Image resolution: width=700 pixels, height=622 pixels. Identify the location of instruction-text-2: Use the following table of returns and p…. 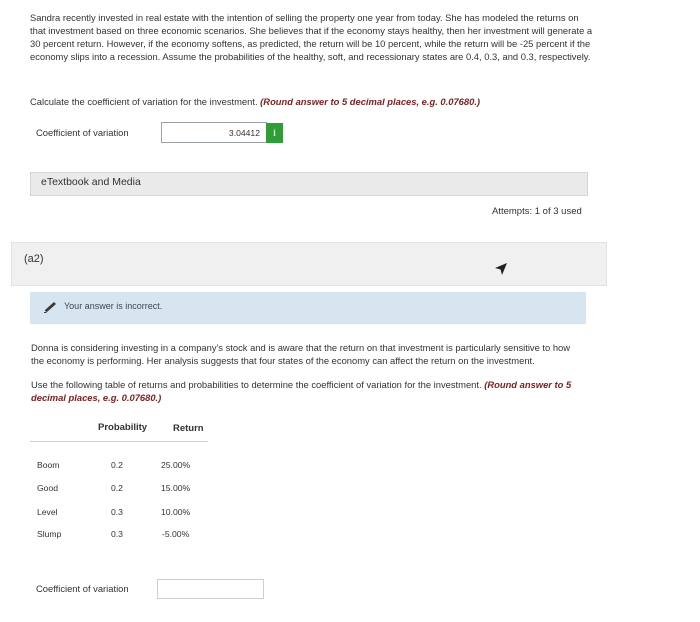
(256, 384).